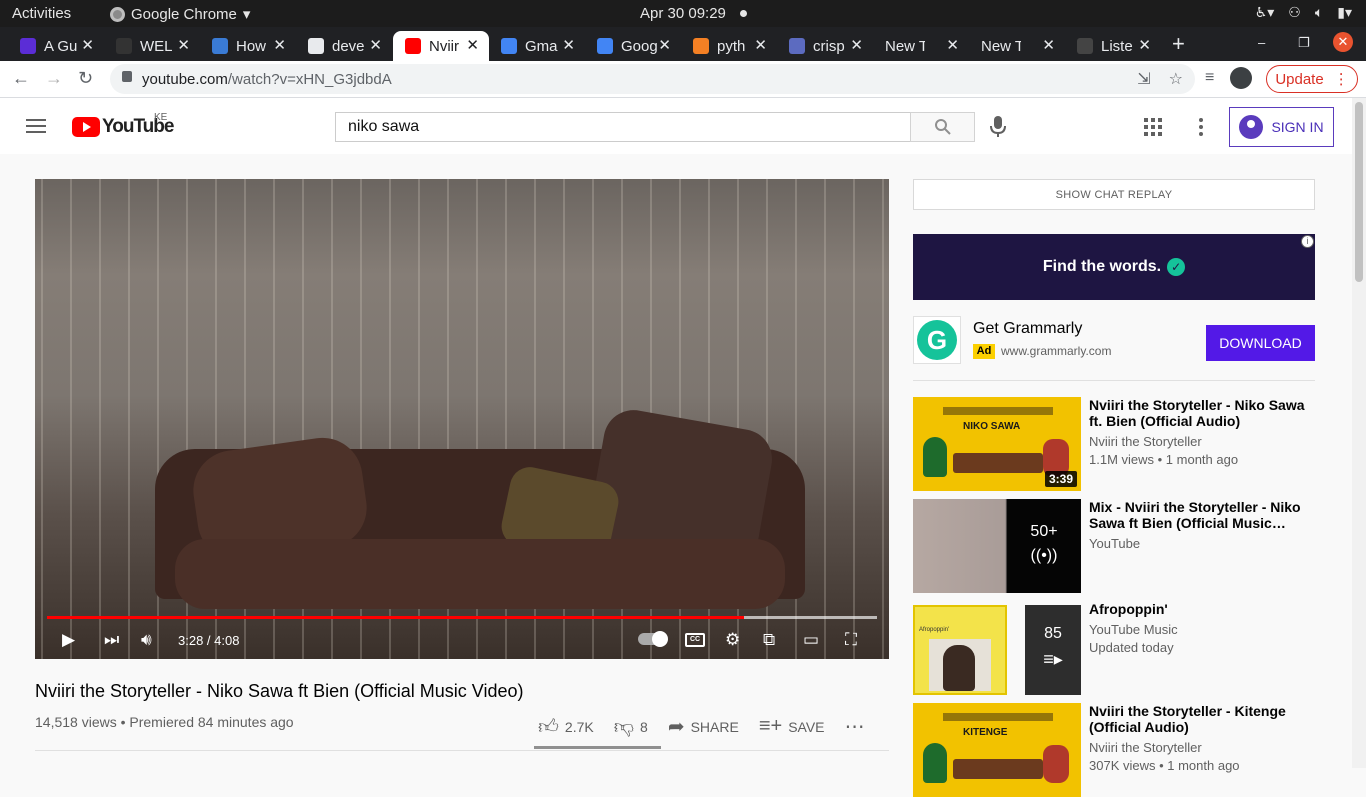 This screenshot has height=797, width=1366. I want to click on volume-icon: 🔈︎, so click(1319, 12).